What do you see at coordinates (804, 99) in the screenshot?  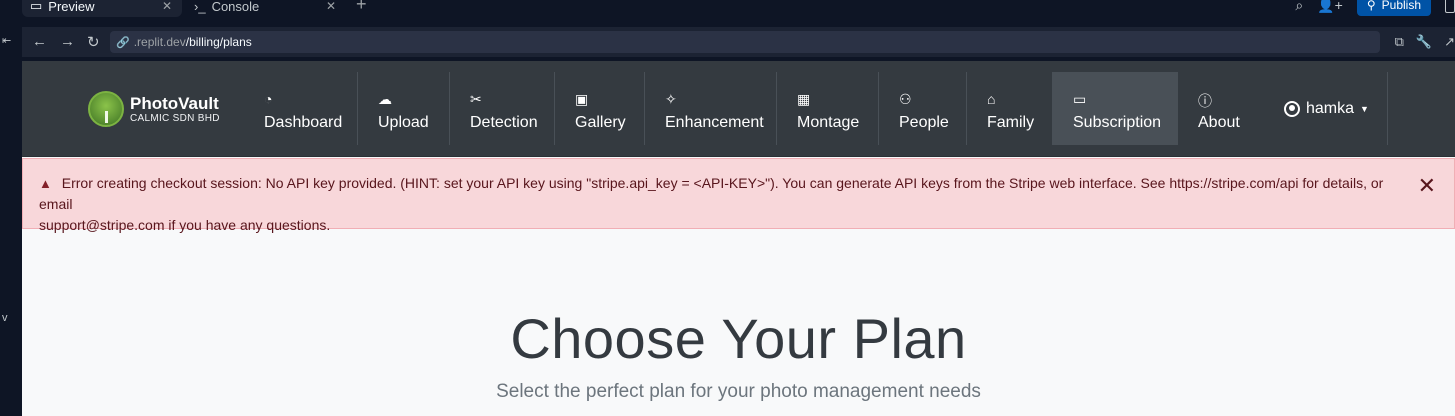 I see `grid-icon: ▦` at bounding box center [804, 99].